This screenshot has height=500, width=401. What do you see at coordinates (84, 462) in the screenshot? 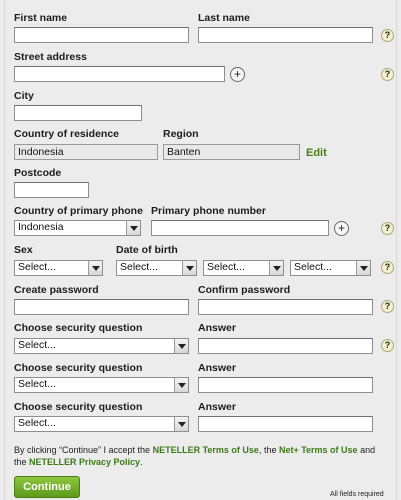
I see `privacy-policy-link: NETELLER Privacy Policy` at bounding box center [84, 462].